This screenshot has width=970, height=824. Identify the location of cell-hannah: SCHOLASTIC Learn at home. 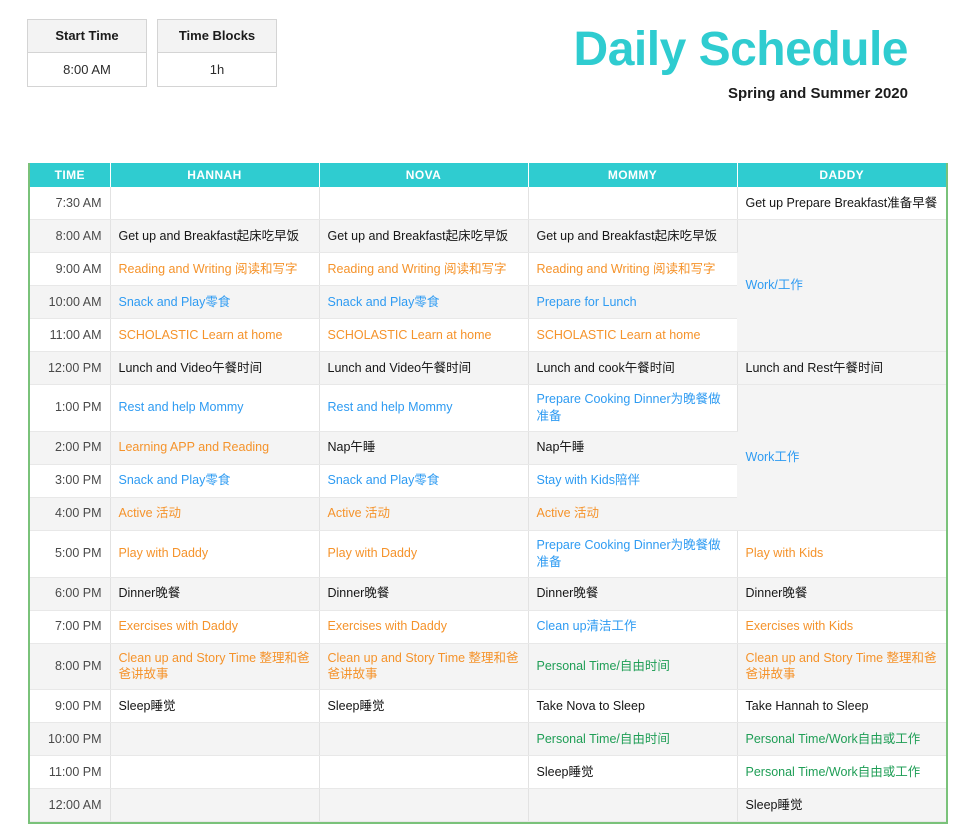
(215, 335).